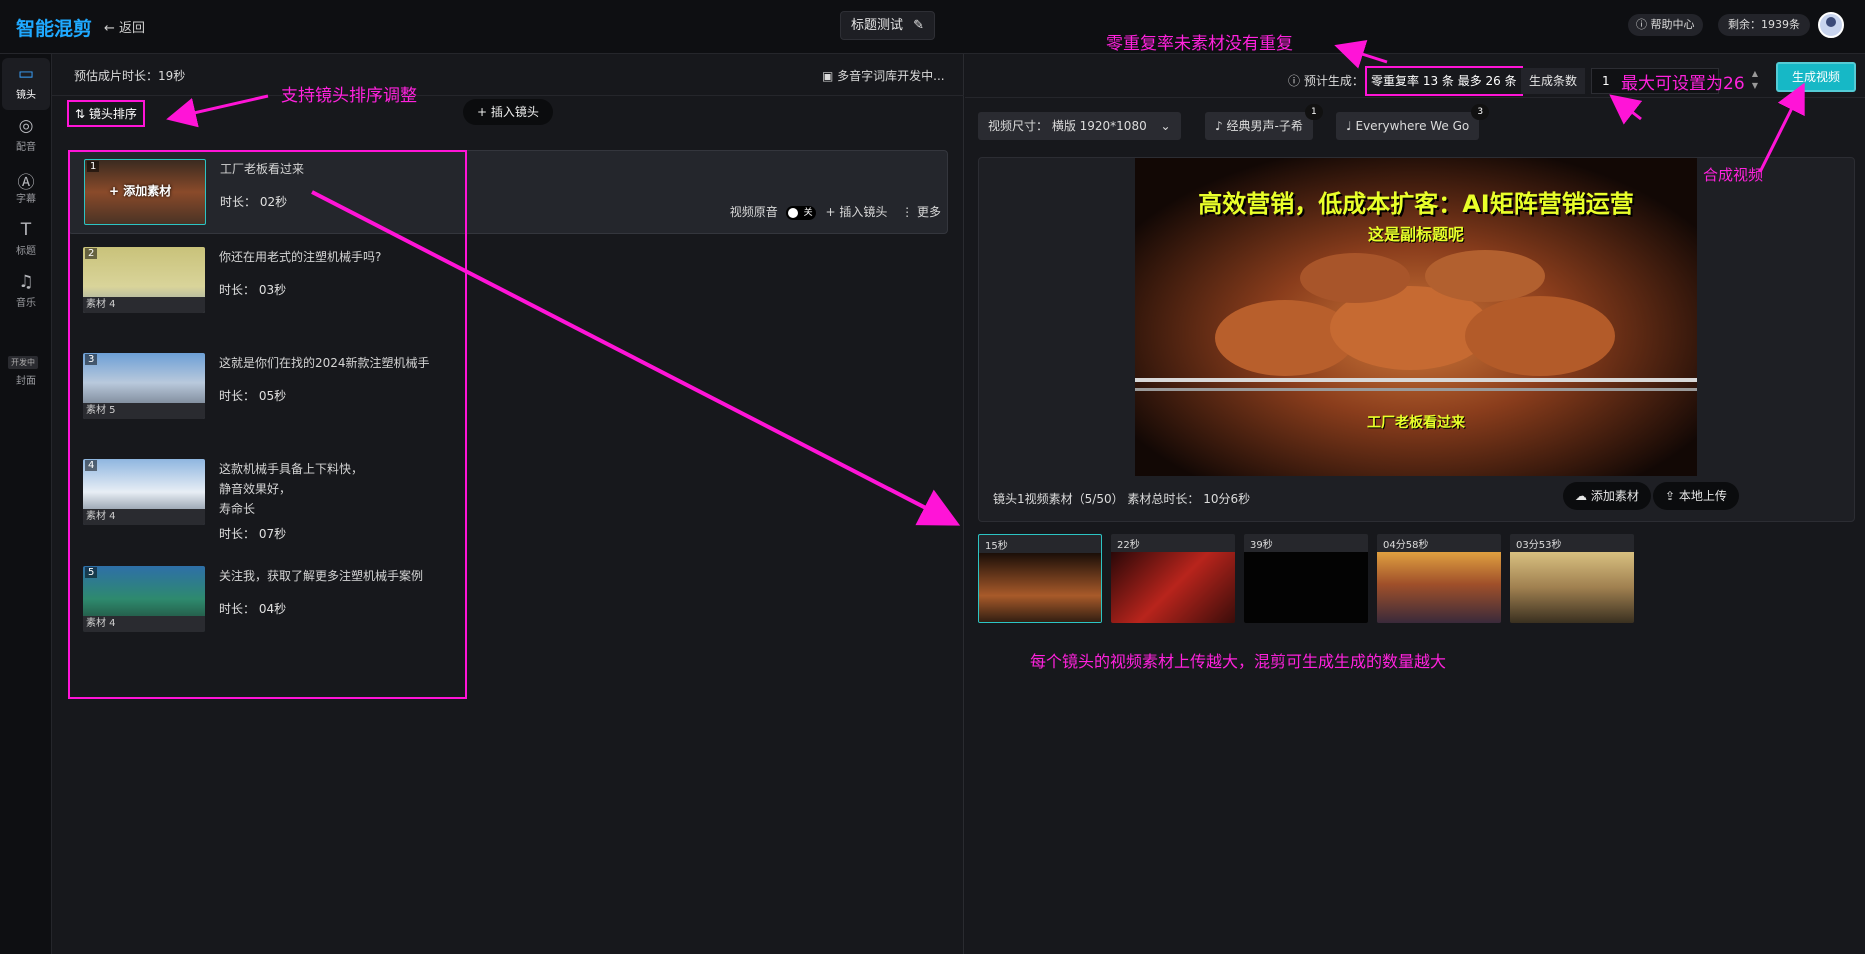  Describe the element at coordinates (1416, 204) in the screenshot. I see `video-title-overlay: 高效营销，低成本扩客：AI矩阵营销运营` at that location.